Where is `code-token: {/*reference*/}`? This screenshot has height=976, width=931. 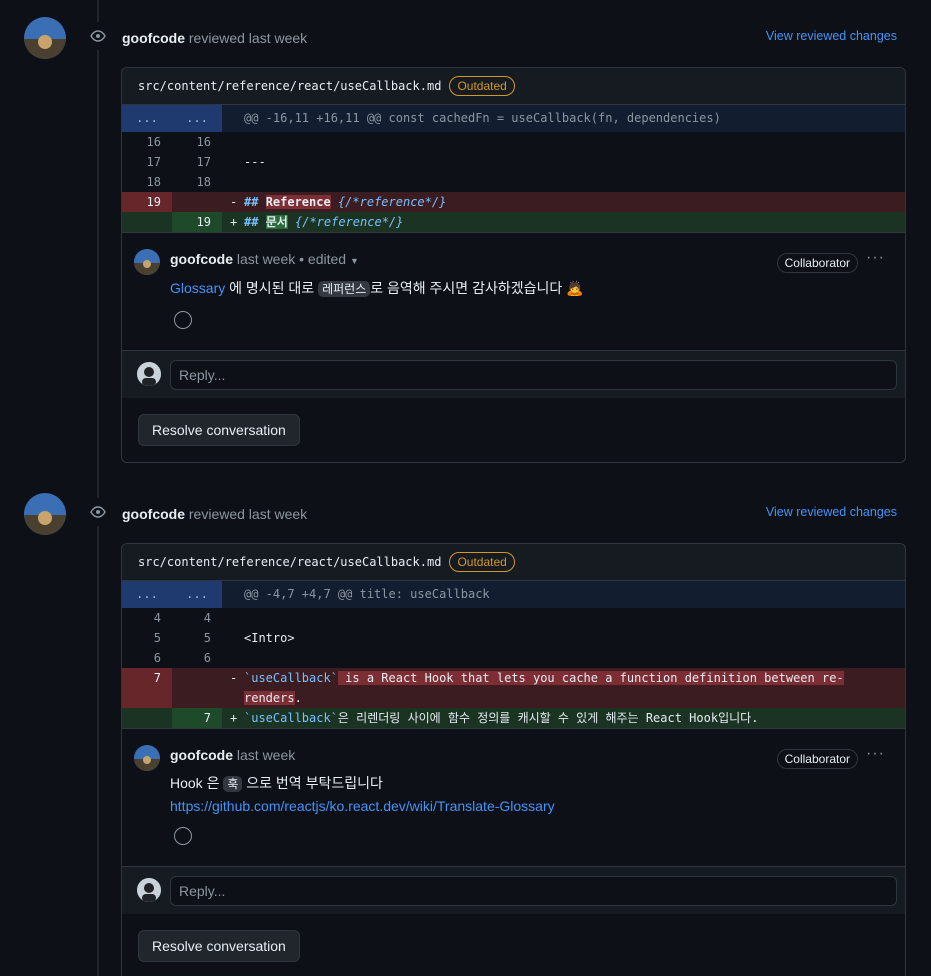 code-token: {/*reference*/} is located at coordinates (345, 222).